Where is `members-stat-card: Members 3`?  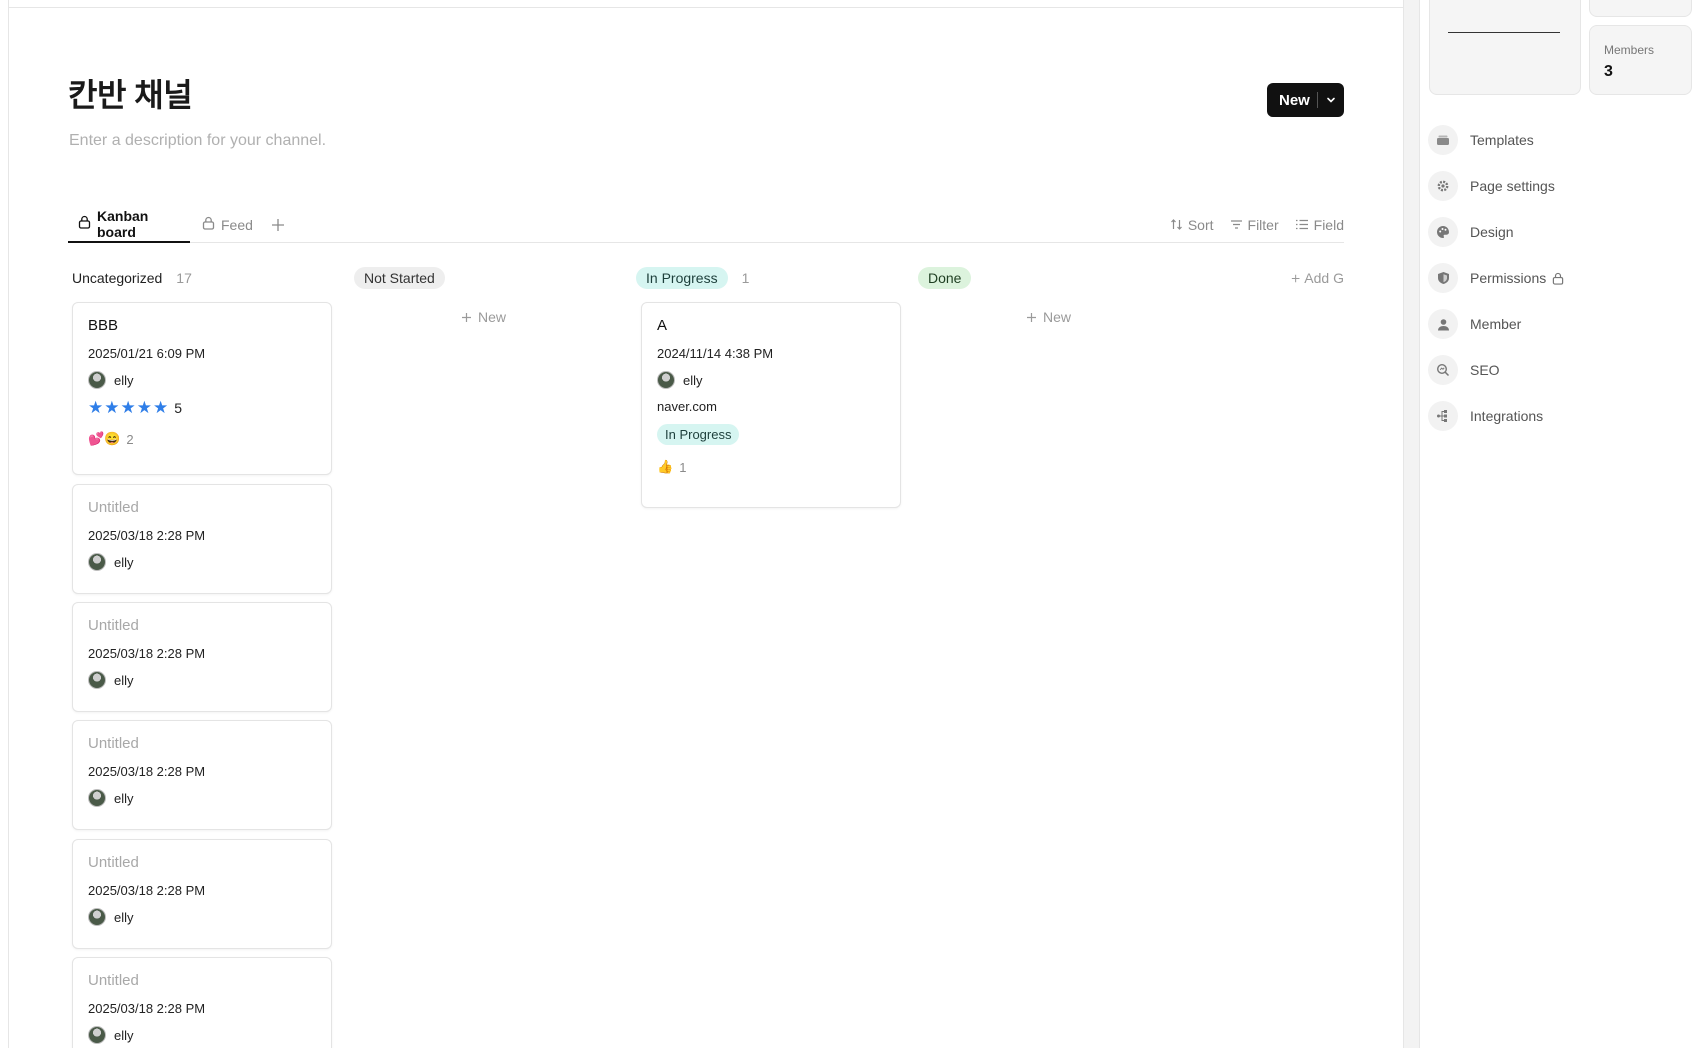 members-stat-card: Members 3 is located at coordinates (1640, 60).